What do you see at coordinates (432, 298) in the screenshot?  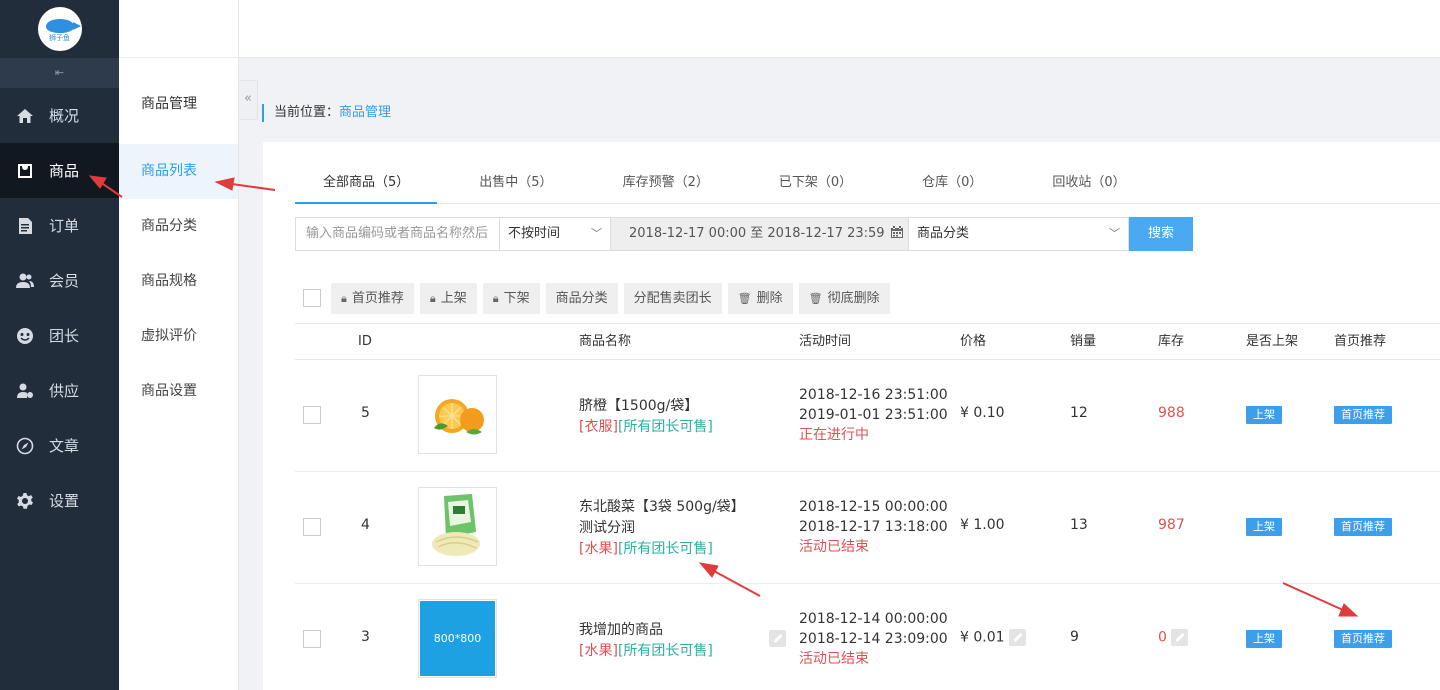 I see `lock-icon: 🔒︎` at bounding box center [432, 298].